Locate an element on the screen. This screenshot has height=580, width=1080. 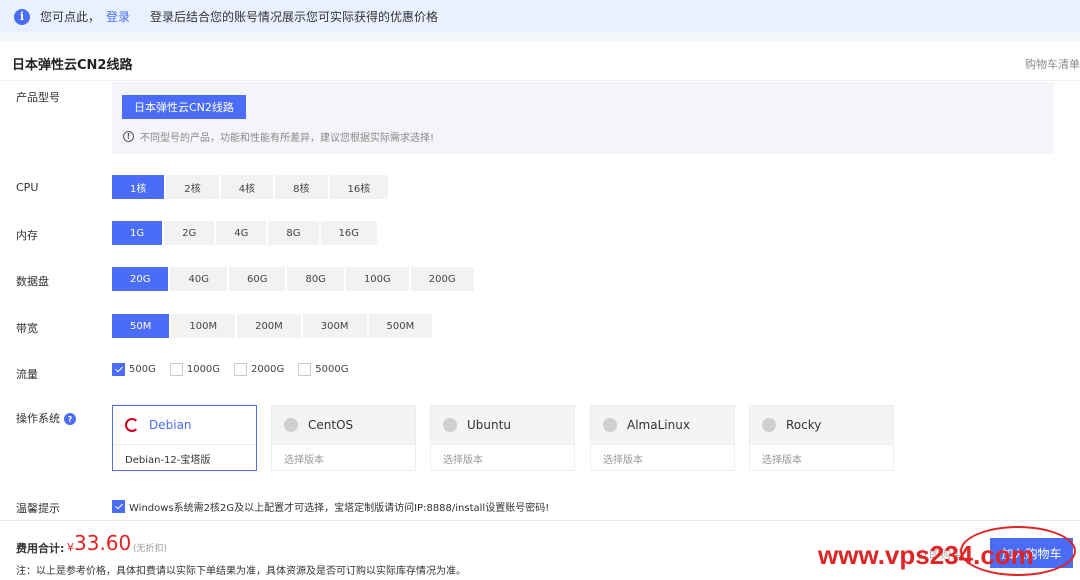
price-note: (无折扣) is located at coordinates (150, 549).